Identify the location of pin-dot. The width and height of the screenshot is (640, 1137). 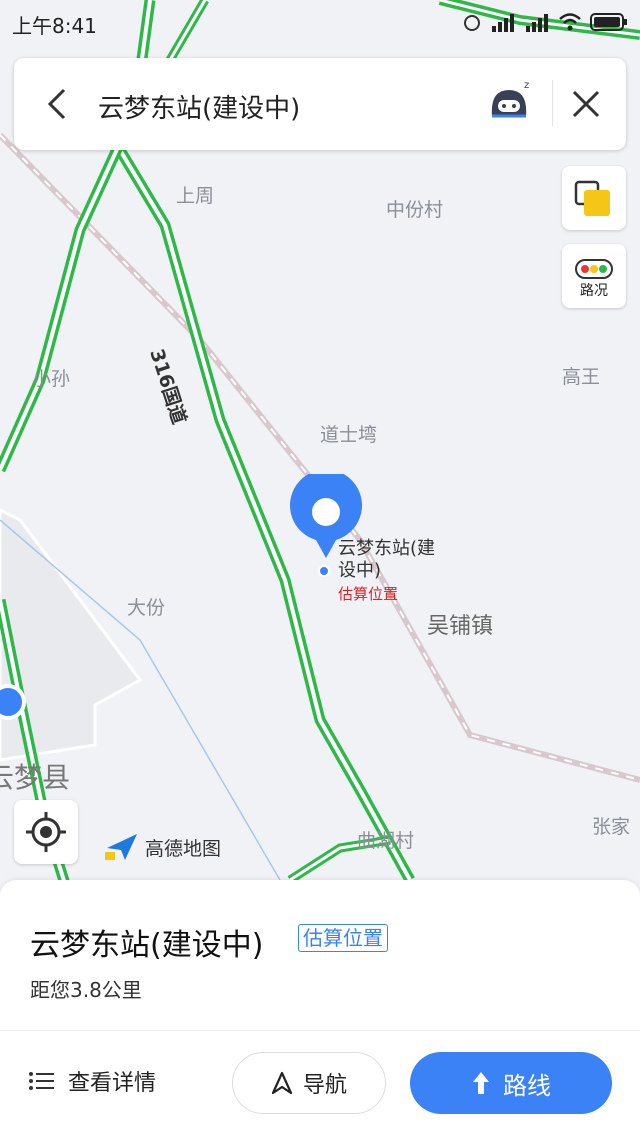
(324, 571).